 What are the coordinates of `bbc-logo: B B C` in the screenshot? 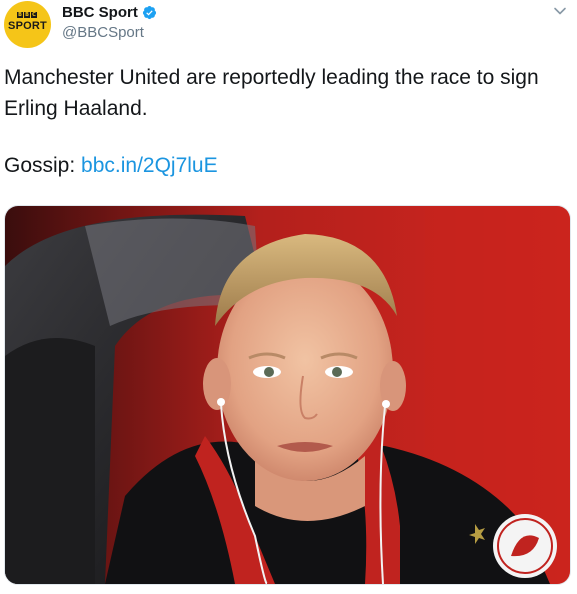 It's located at (27, 15).